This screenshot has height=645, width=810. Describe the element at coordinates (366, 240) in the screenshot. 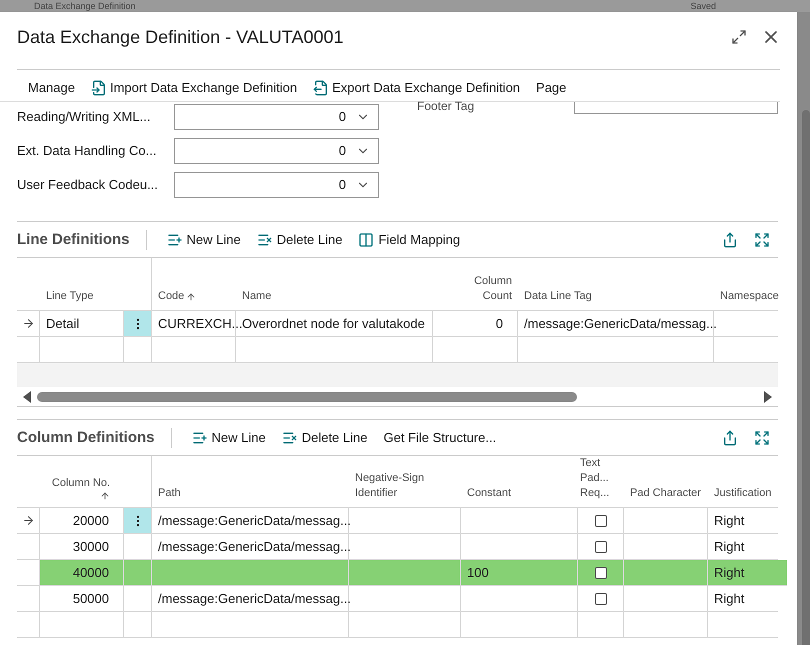

I see `field-mapping-icon` at that location.